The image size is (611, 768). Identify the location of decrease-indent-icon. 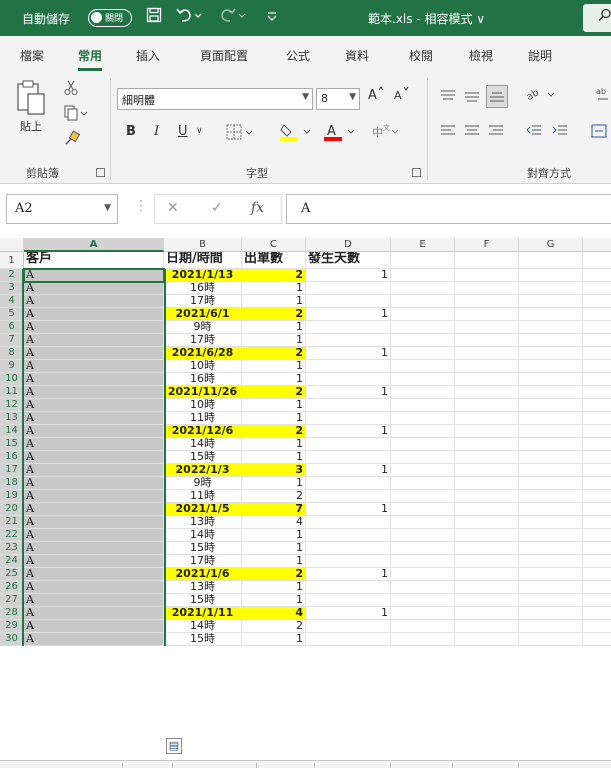
(534, 132).